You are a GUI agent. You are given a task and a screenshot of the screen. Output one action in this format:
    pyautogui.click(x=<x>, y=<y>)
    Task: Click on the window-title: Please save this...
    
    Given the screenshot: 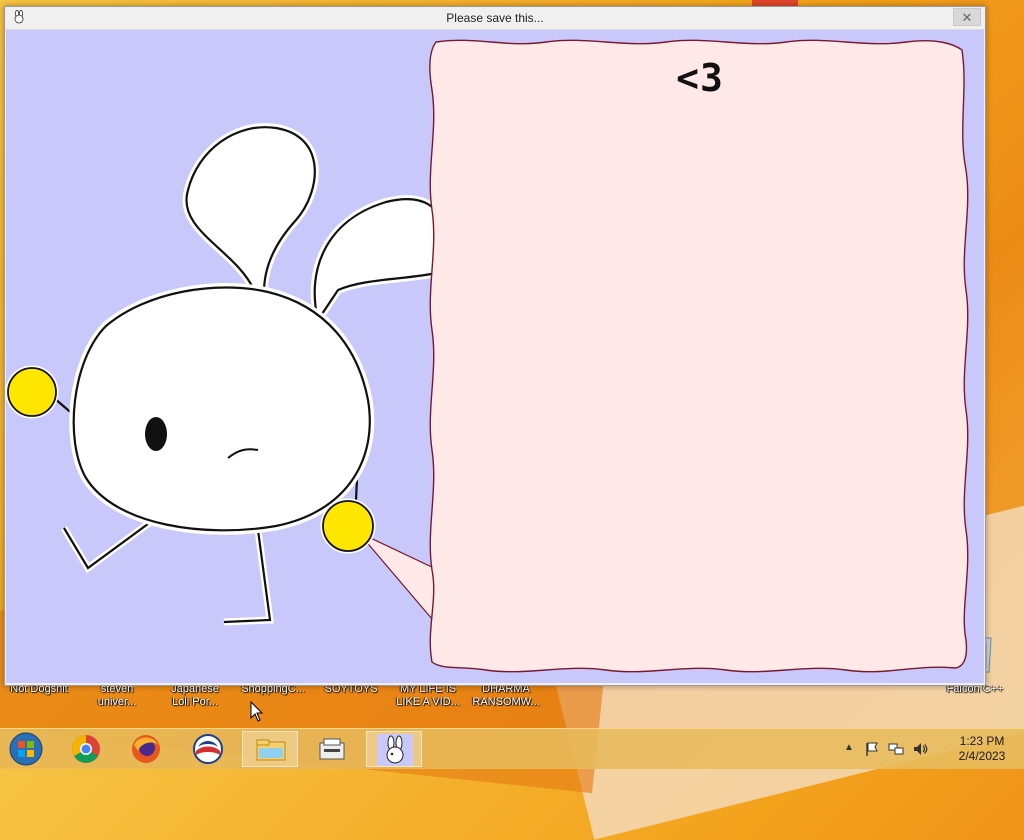 What is the action you would take?
    pyautogui.click(x=495, y=18)
    